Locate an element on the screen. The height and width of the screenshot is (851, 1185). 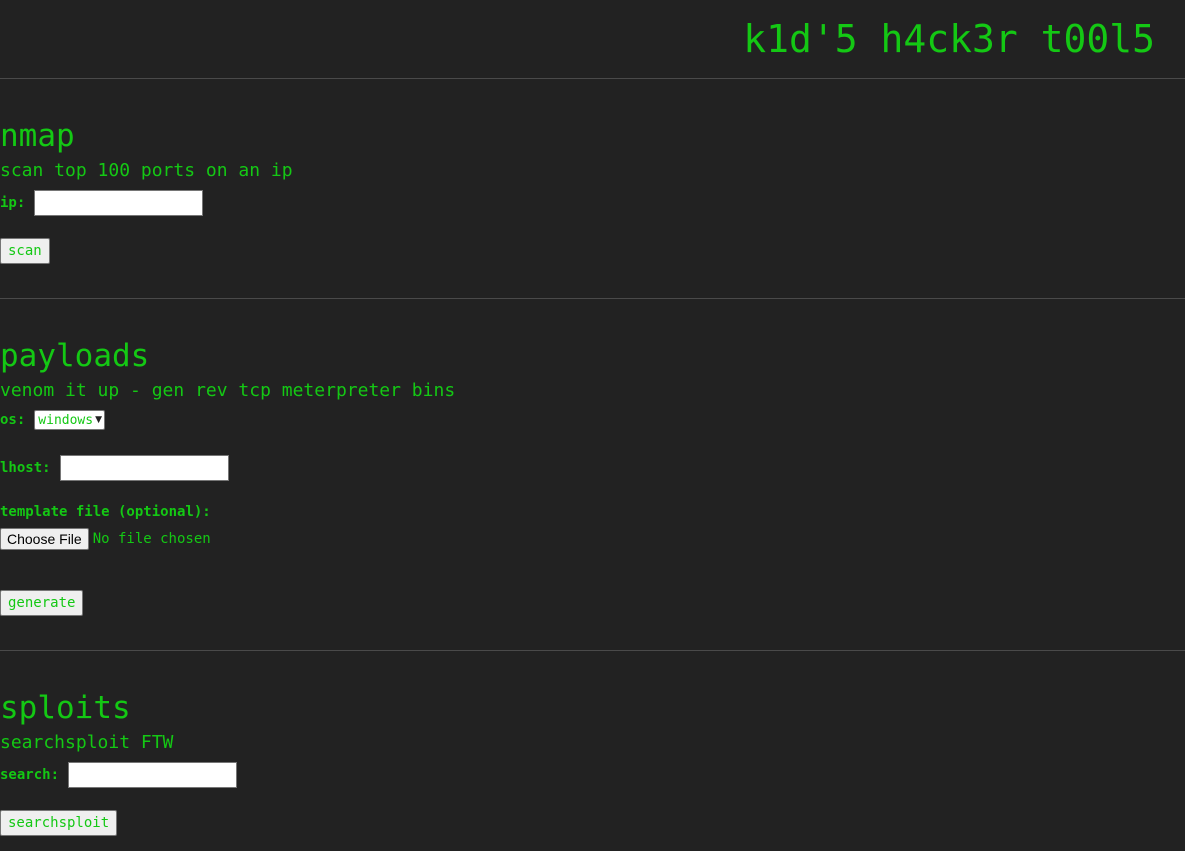
ip-label: ip: is located at coordinates (13, 203).